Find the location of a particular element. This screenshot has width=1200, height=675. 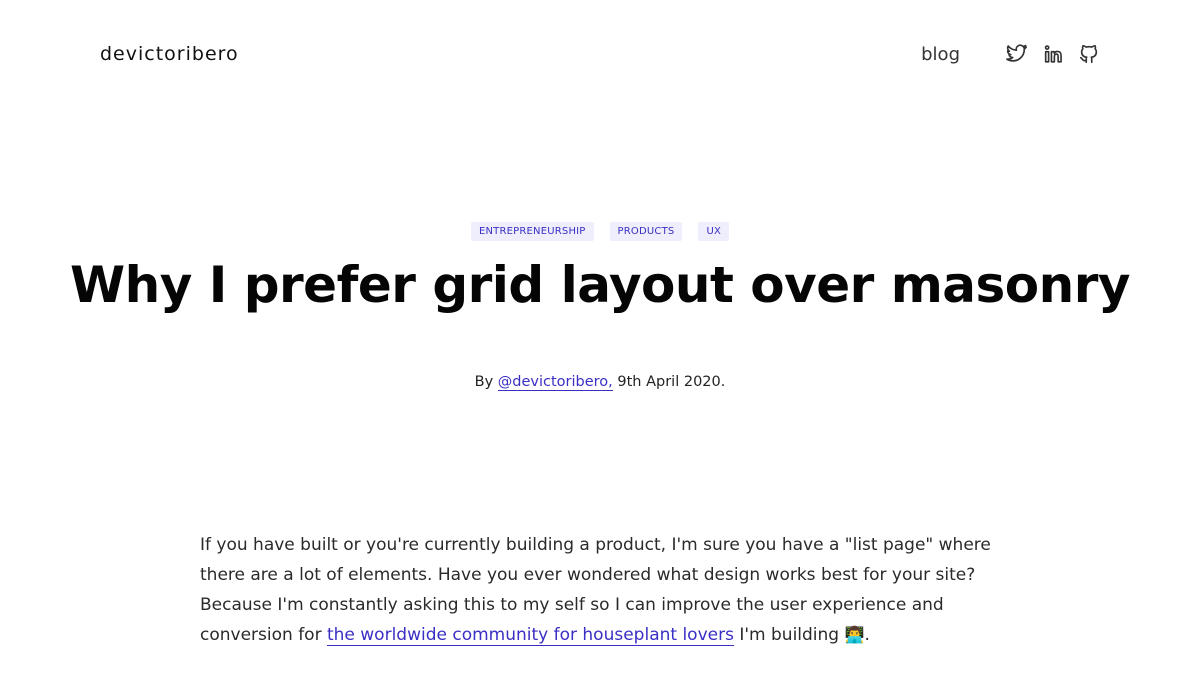

tag-entrepreneurship: ENTREPRENEURSHIP is located at coordinates (532, 231).